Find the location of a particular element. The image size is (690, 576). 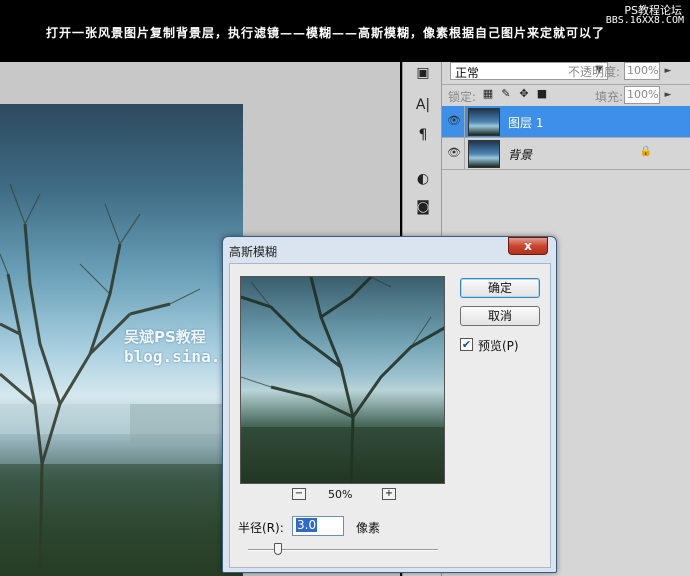

dialog-title: 高斯模糊 is located at coordinates (253, 252).